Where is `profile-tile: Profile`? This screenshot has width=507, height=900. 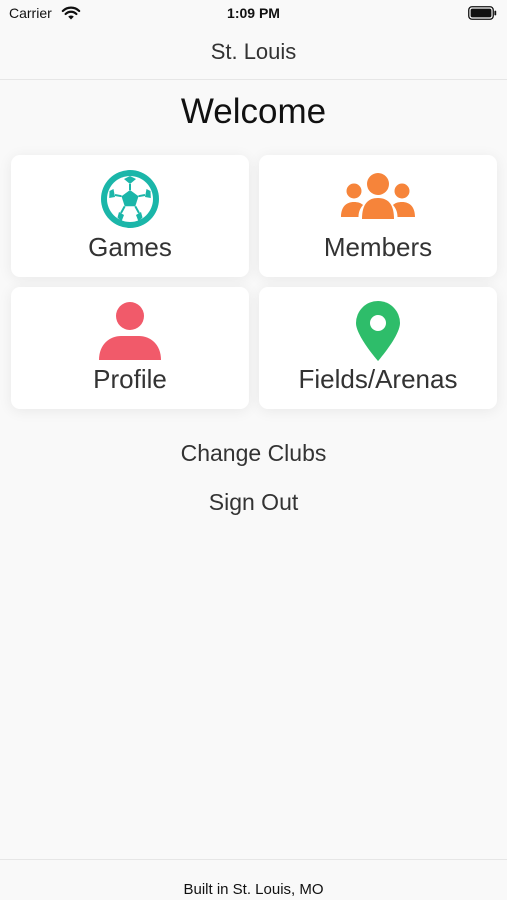
profile-tile: Profile is located at coordinates (130, 348).